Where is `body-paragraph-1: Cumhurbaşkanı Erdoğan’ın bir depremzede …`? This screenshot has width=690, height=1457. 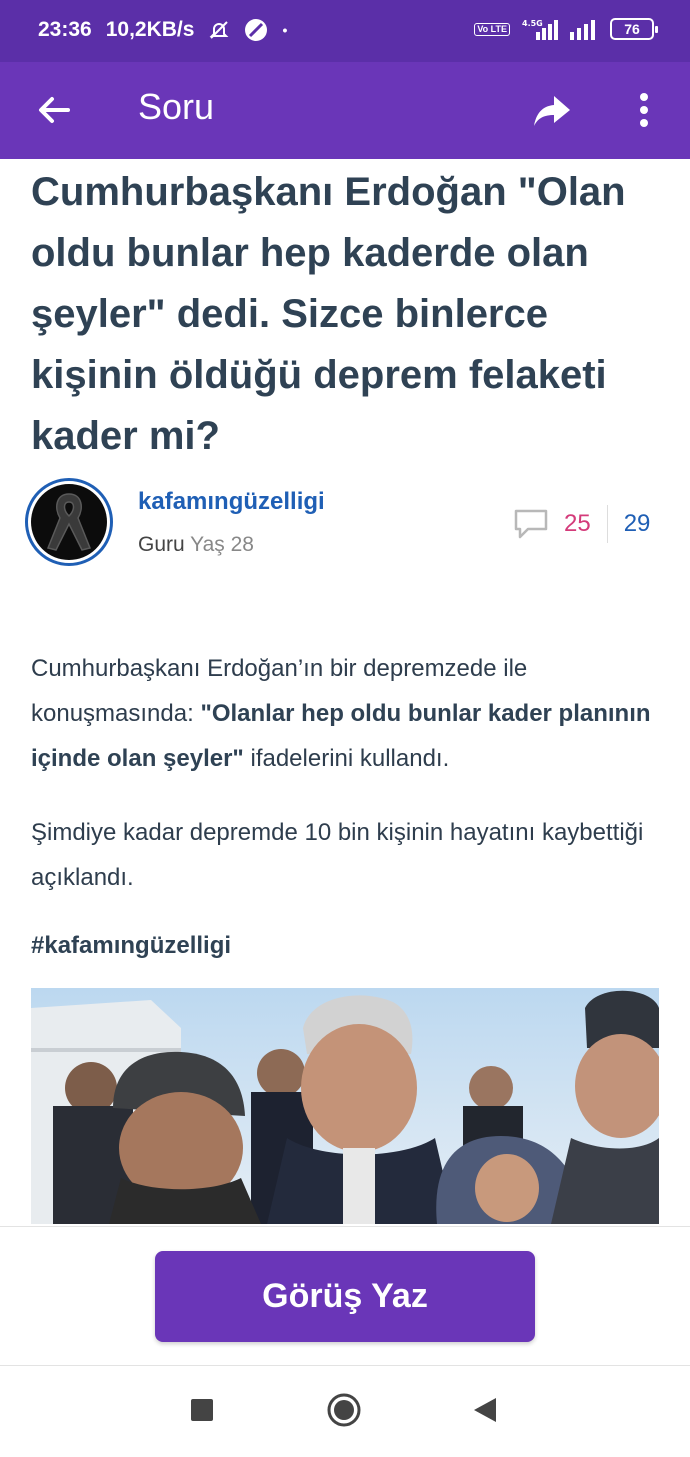 body-paragraph-1: Cumhurbaşkanı Erdoğan’ın bir depremzede … is located at coordinates (346, 713).